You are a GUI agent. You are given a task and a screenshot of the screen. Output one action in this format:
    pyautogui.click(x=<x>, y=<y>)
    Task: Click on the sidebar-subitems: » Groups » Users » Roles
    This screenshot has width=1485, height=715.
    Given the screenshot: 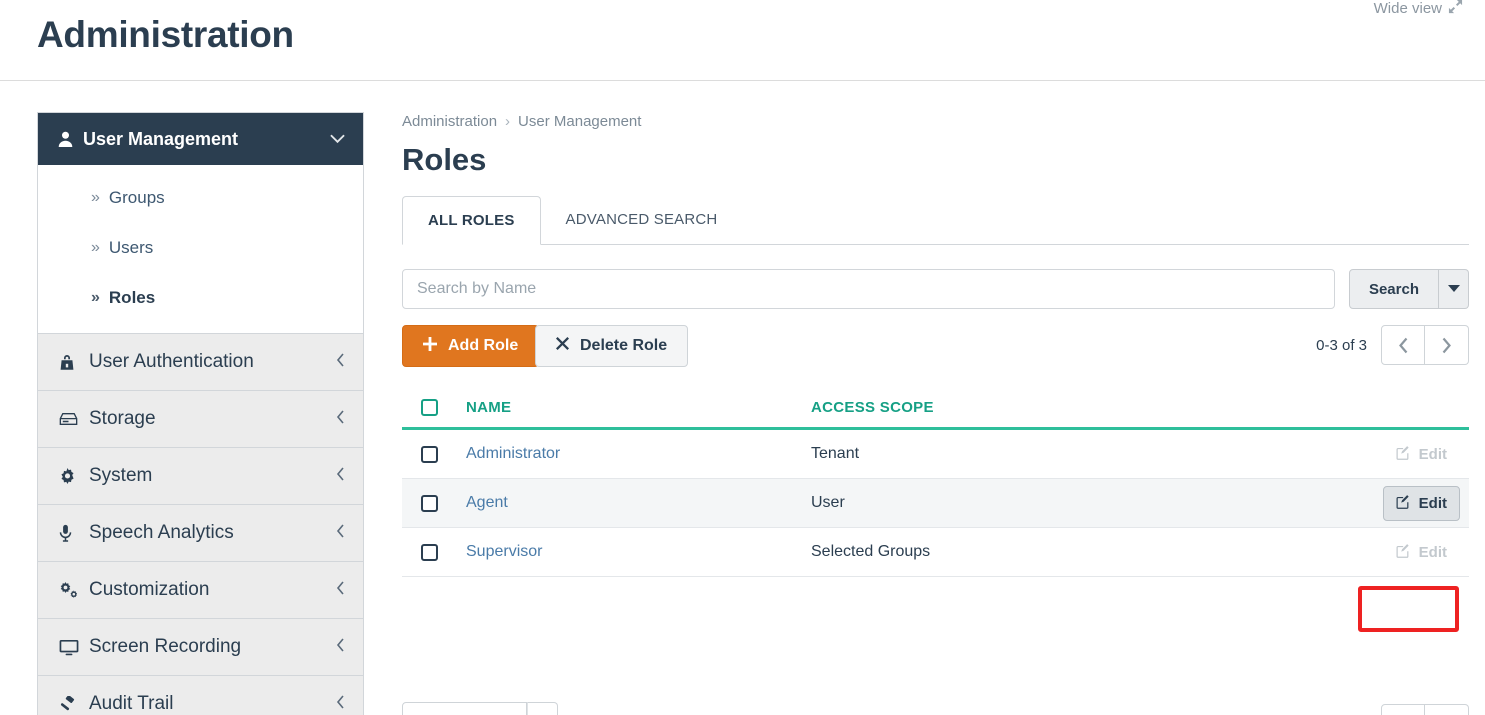 What is the action you would take?
    pyautogui.click(x=200, y=249)
    